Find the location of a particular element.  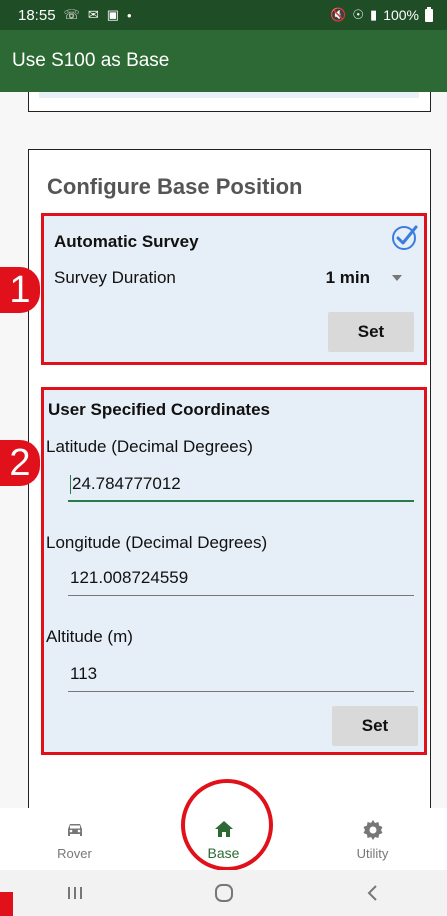

user-coordinates-title: User Specified Coordinates is located at coordinates (159, 409).